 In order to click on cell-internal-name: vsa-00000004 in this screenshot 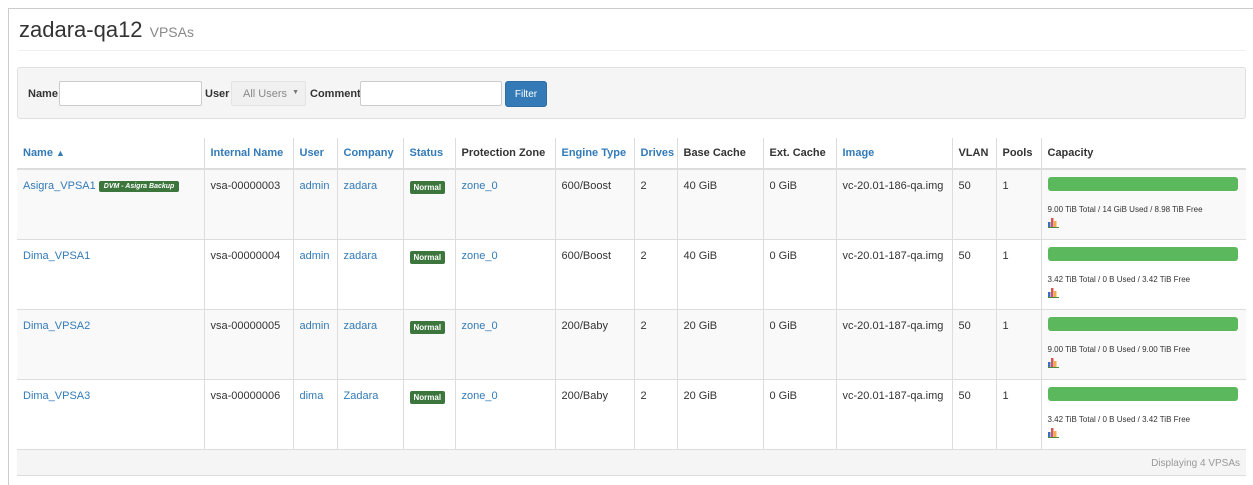, I will do `click(249, 274)`.